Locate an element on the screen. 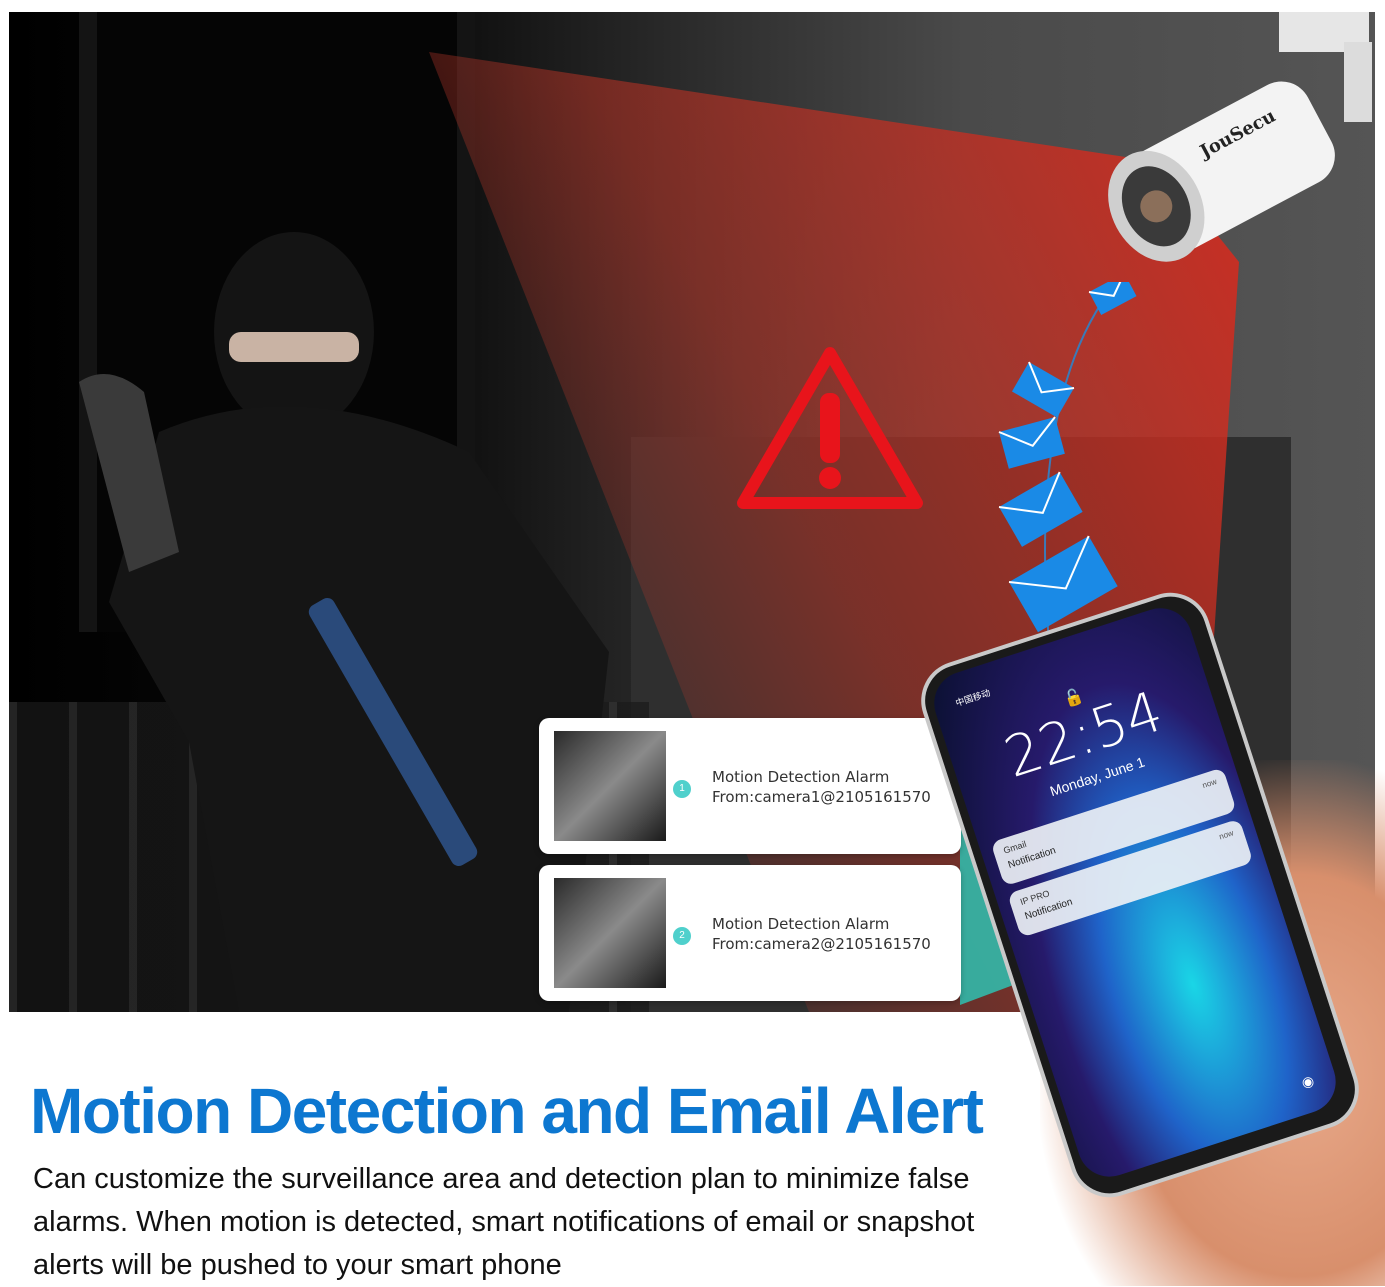 The width and height of the screenshot is (1385, 1287). warning-triangle-icon is located at coordinates (830, 428).